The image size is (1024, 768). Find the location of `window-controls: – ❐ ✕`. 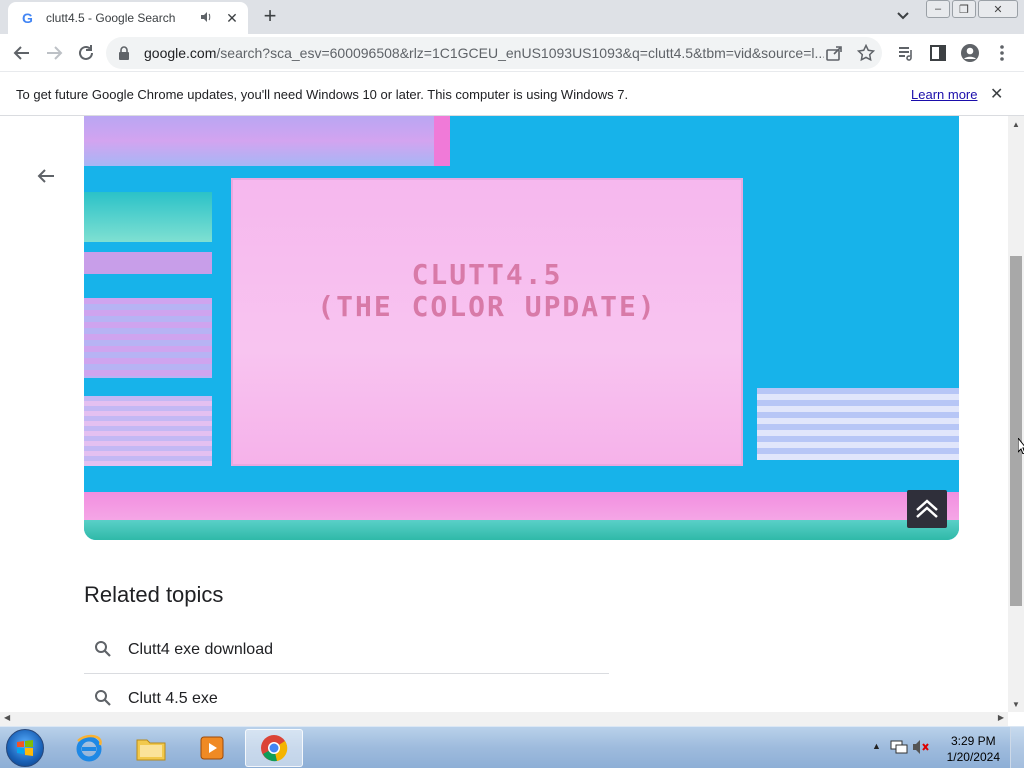

window-controls: – ❐ ✕ is located at coordinates (972, 9).